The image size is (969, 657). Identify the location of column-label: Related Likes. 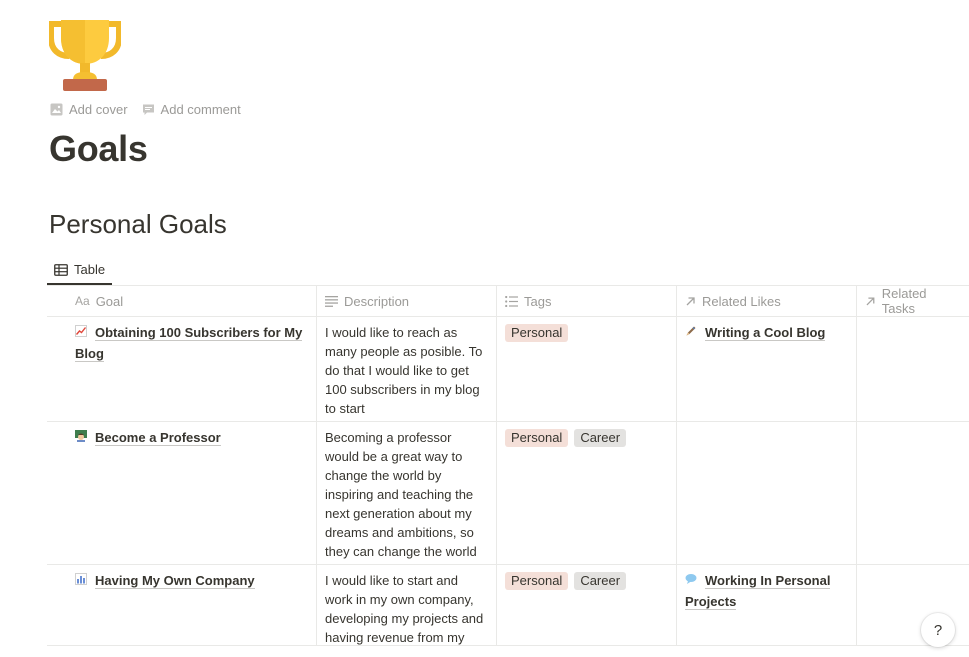
(741, 301).